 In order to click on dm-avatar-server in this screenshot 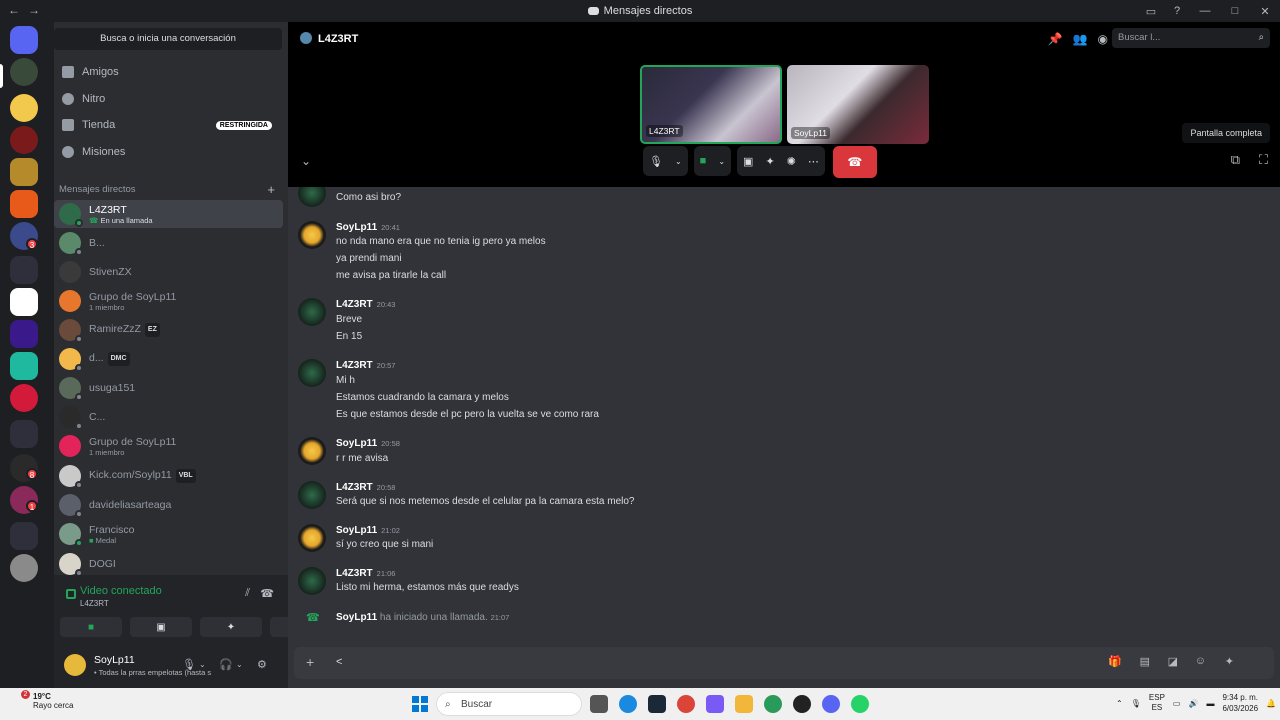, I will do `click(24, 72)`.